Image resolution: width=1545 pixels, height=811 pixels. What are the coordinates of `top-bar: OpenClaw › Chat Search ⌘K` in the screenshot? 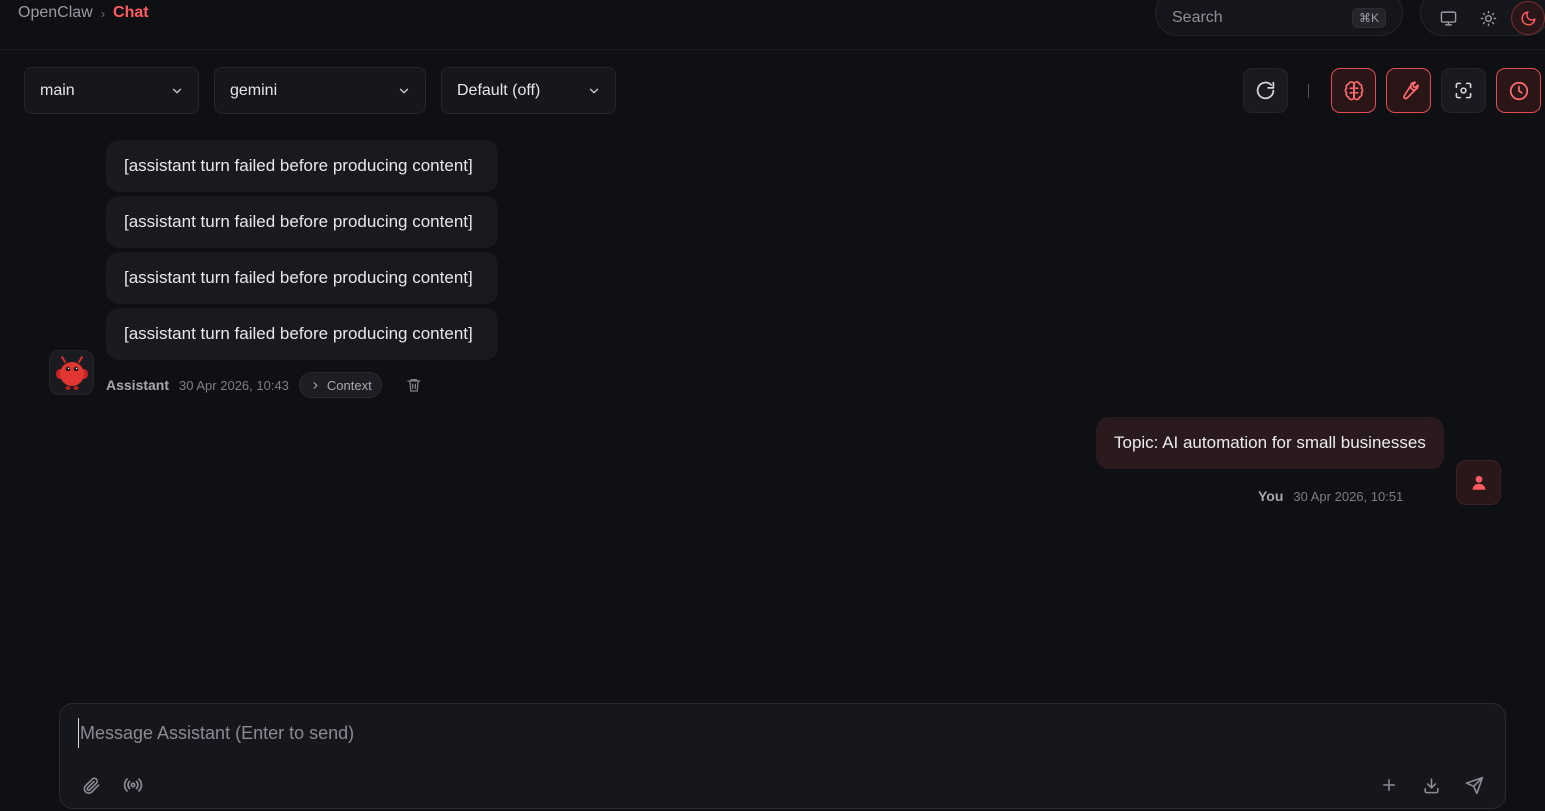 It's located at (772, 25).